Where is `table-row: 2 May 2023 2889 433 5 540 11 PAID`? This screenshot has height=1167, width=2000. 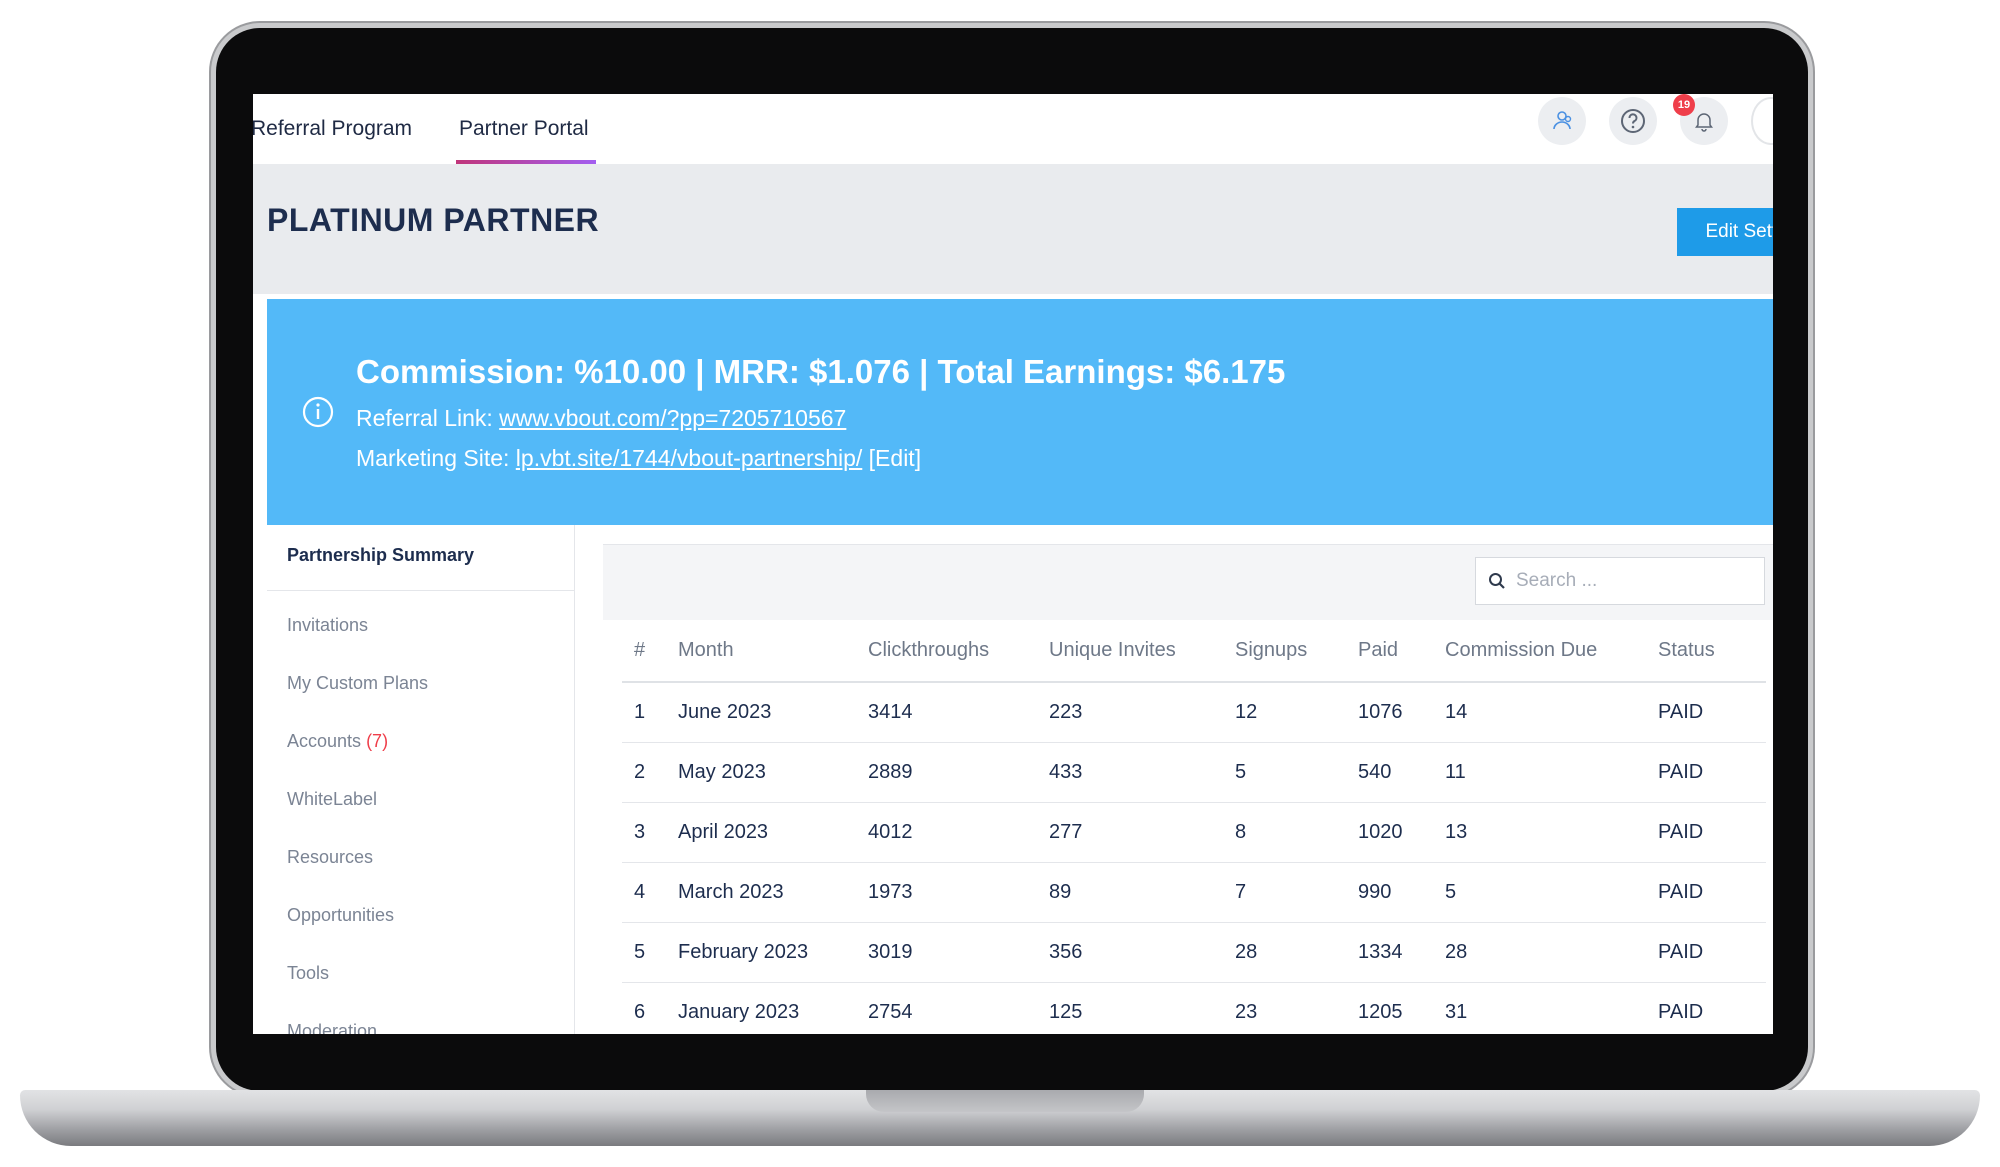
table-row: 2 May 2023 2889 433 5 540 11 PAID is located at coordinates (1194, 772).